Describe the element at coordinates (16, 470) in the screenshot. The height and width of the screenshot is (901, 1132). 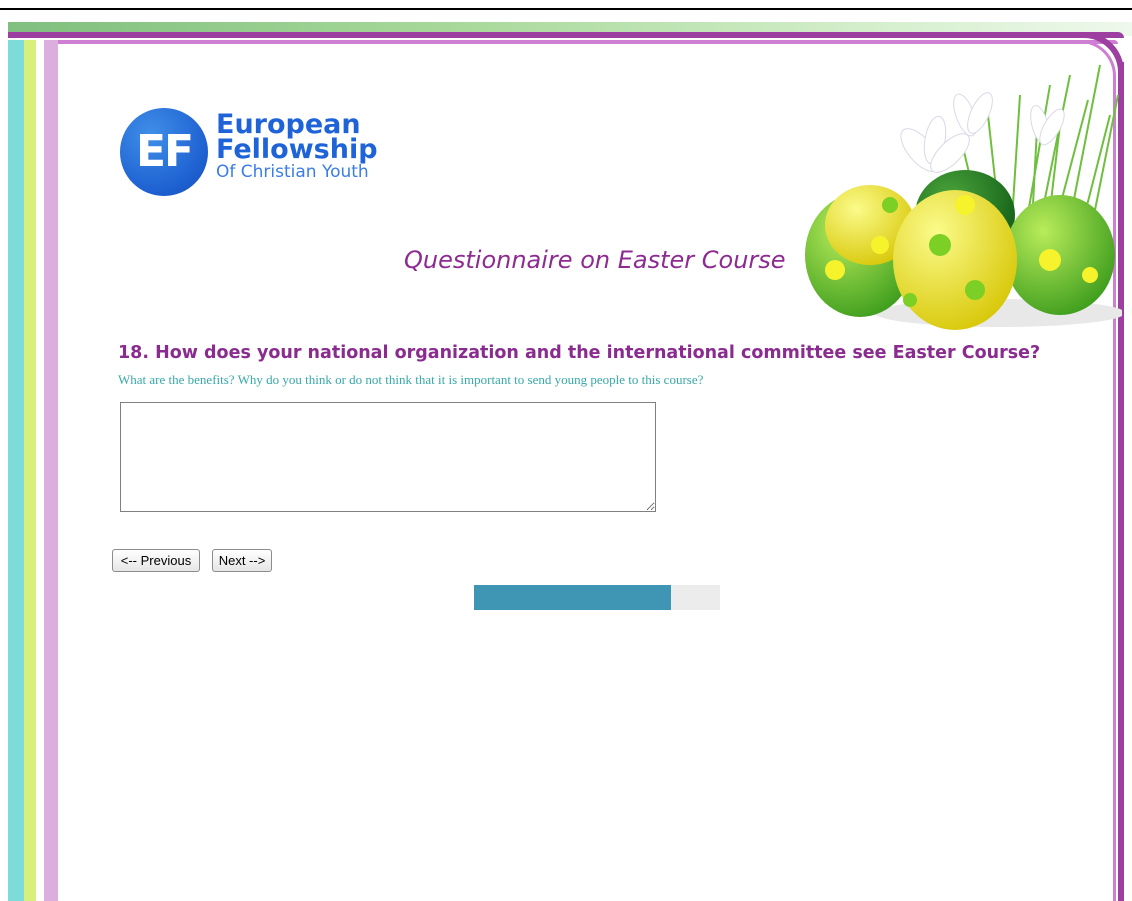
I see `left-stripe-teal` at that location.